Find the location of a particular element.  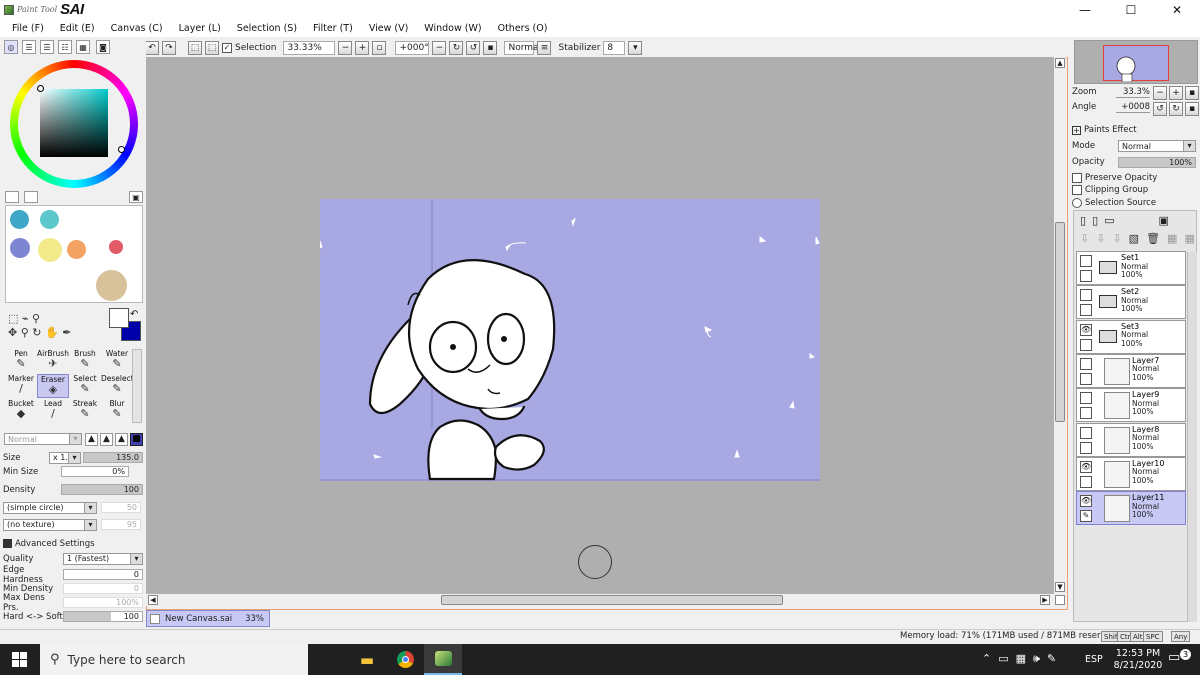

close-button: ✕ is located at coordinates (1177, 9).